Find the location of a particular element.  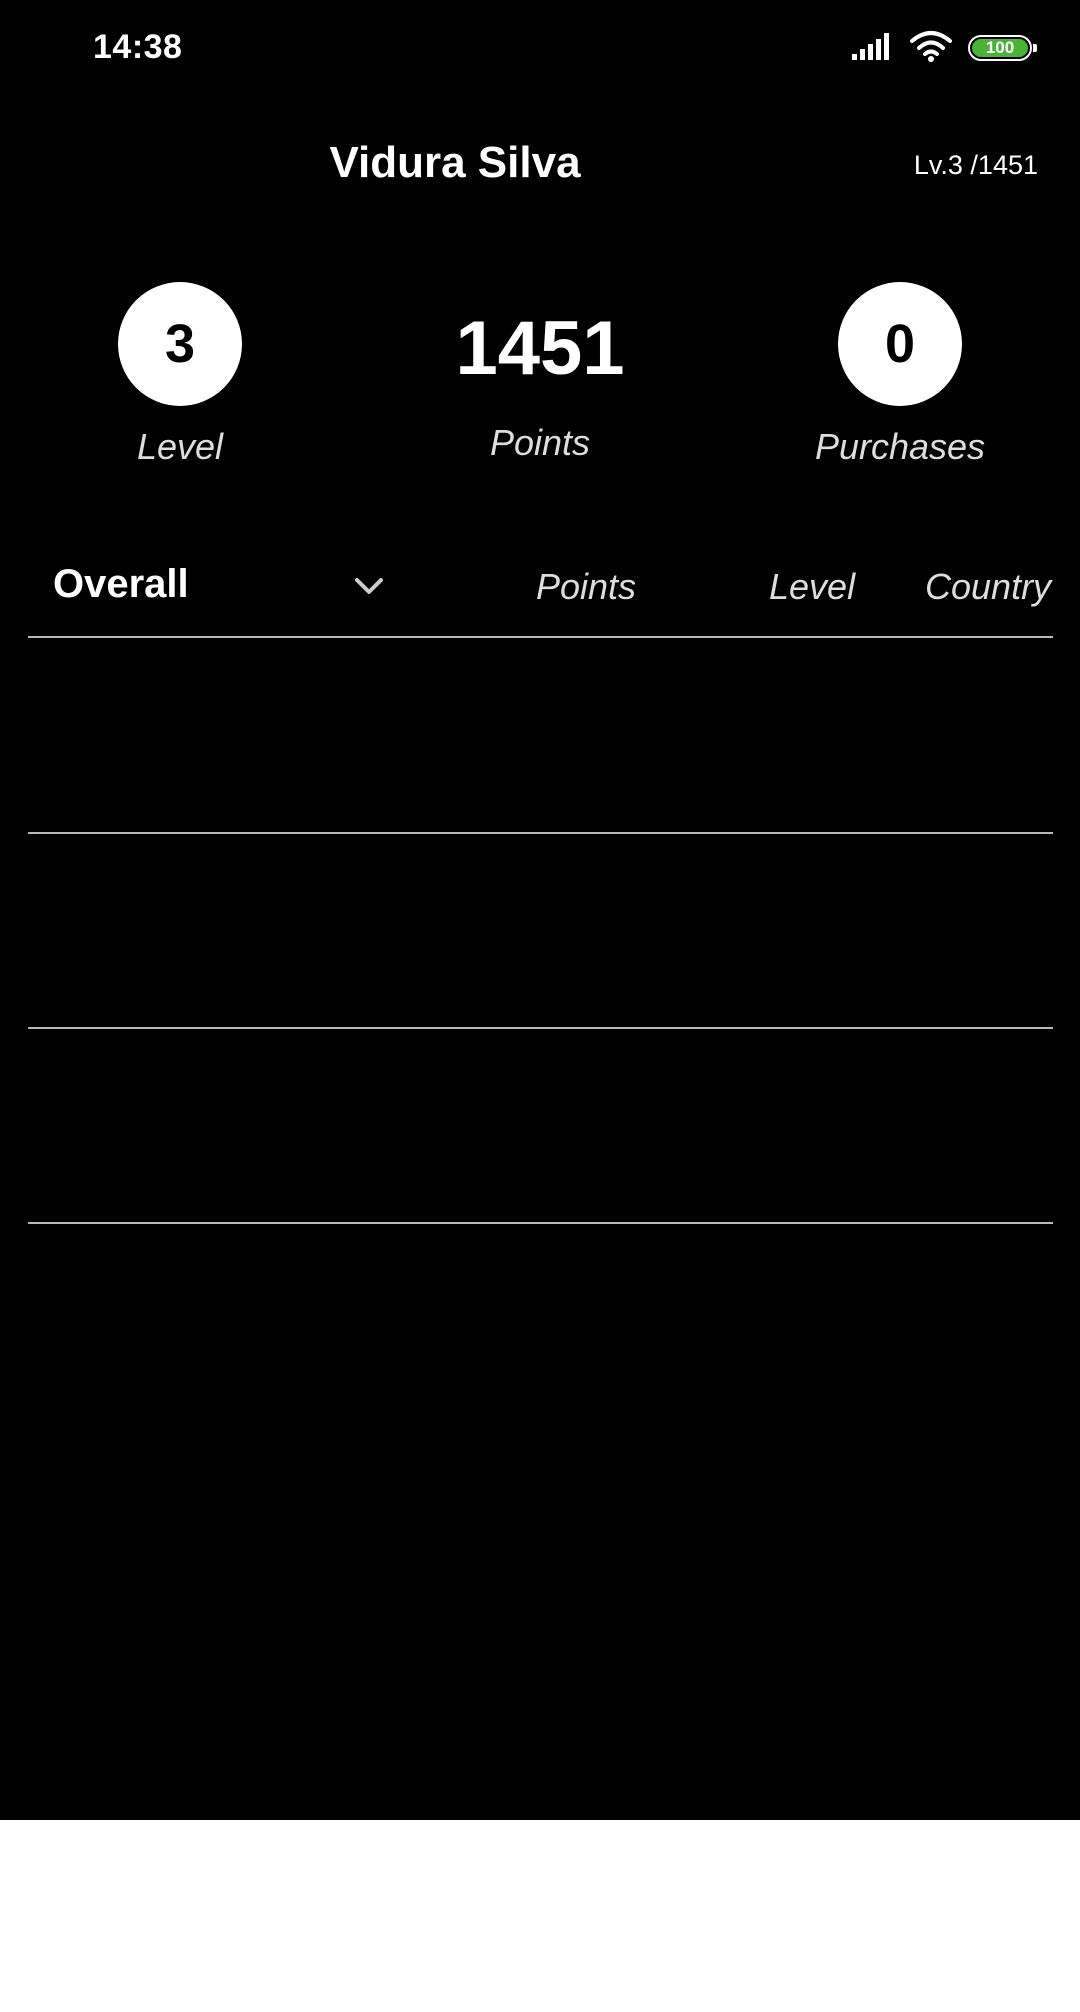

column-header-country: Country is located at coordinates (988, 587).